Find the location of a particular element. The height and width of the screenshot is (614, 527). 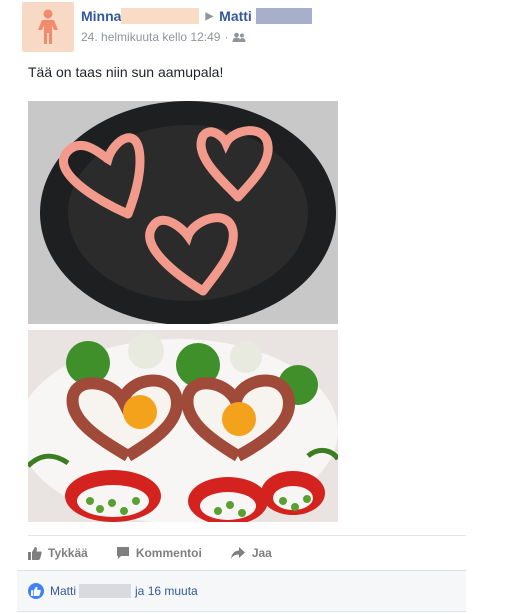

author-avatar is located at coordinates (48, 27).